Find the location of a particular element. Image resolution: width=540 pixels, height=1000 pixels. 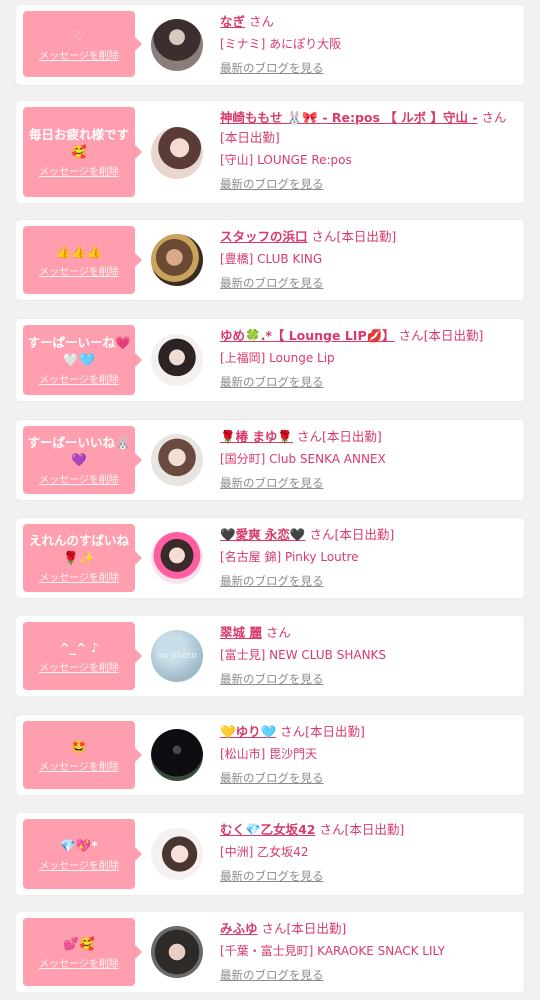

sender-name-link: なぎ is located at coordinates (232, 21).